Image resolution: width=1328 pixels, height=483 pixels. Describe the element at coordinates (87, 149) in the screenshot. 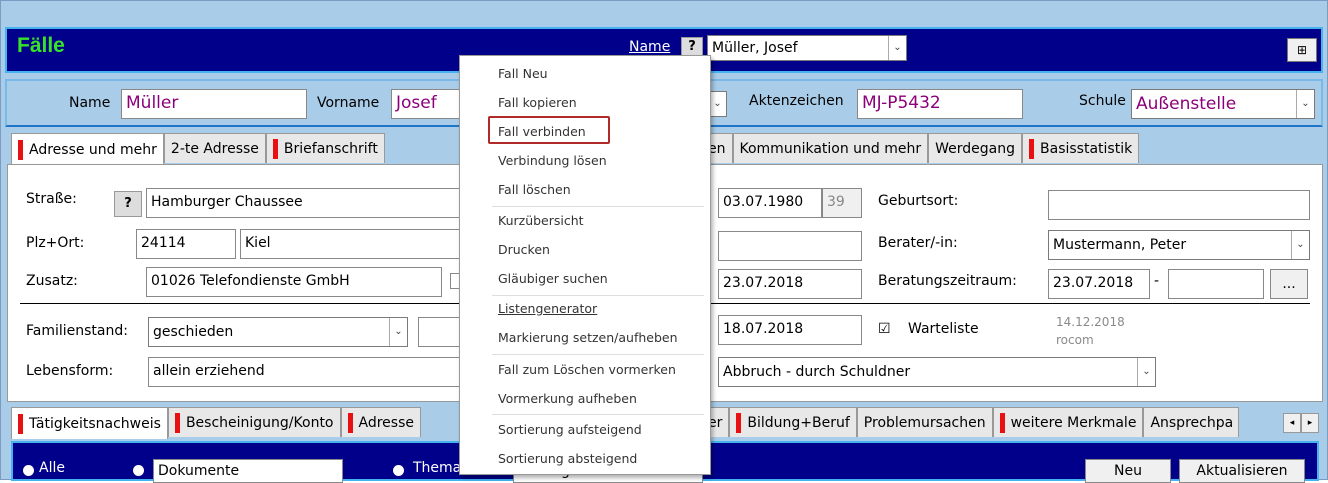

I see `tab-adresse-und-mehr: Adresse und mehr` at that location.